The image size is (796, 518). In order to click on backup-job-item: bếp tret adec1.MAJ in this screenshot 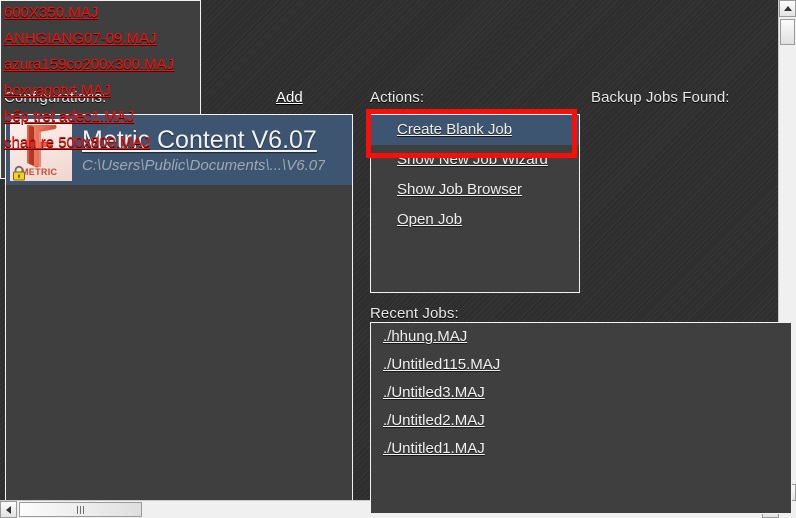, I will do `click(389, 117)`.